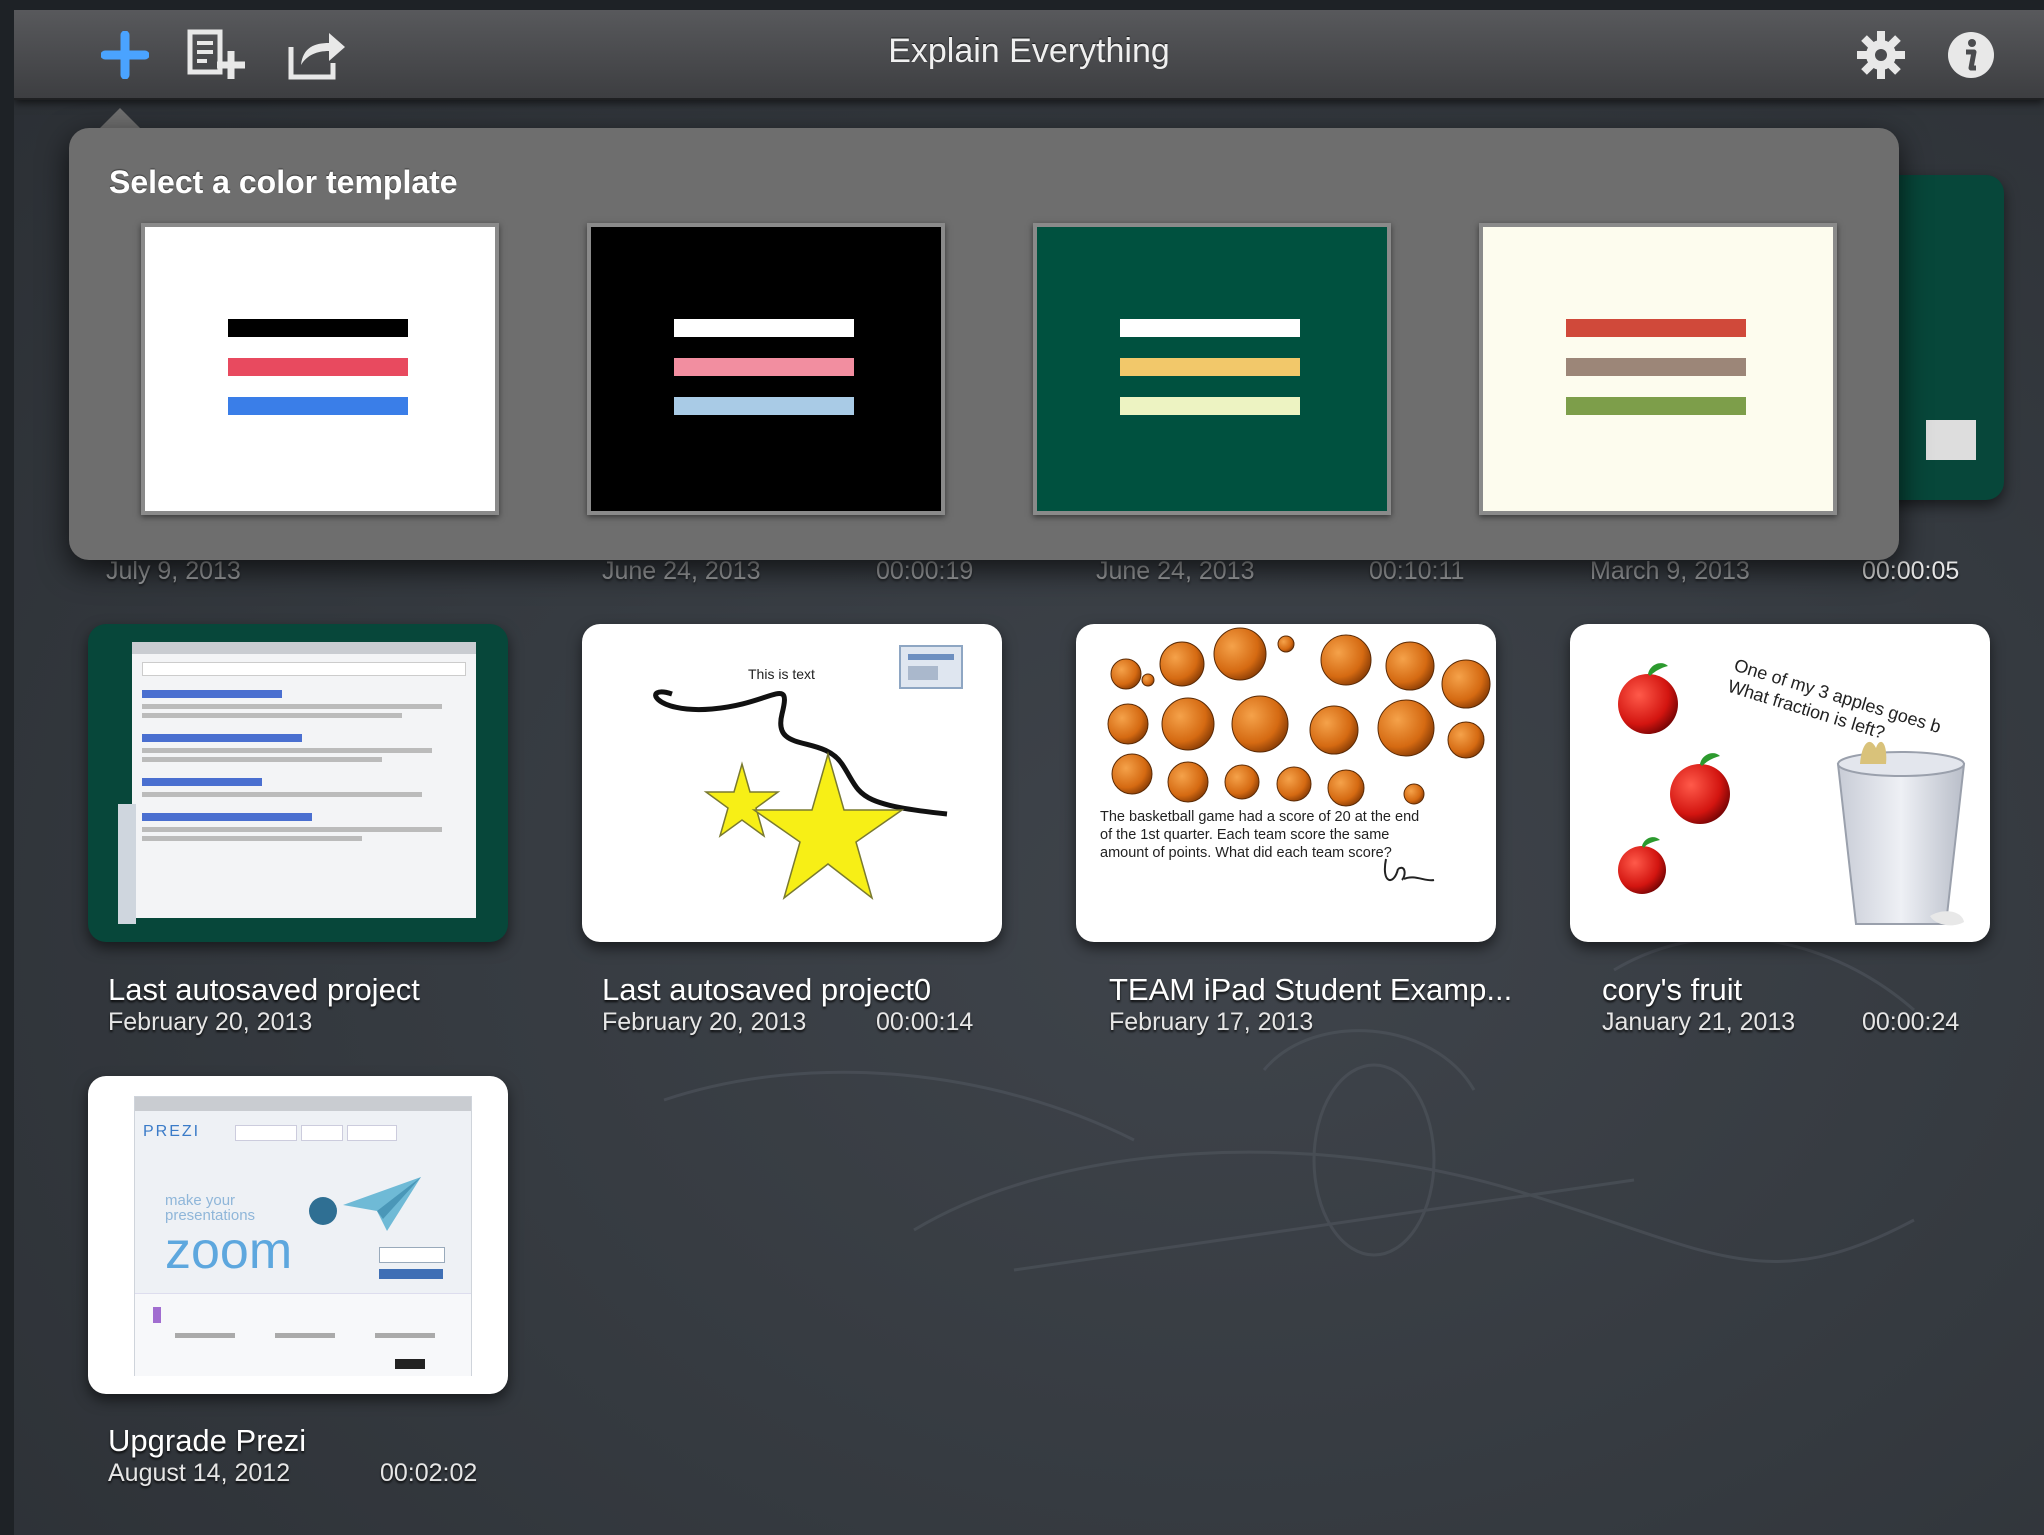  What do you see at coordinates (767, 989) in the screenshot?
I see `project-title: Last autosaved project0` at bounding box center [767, 989].